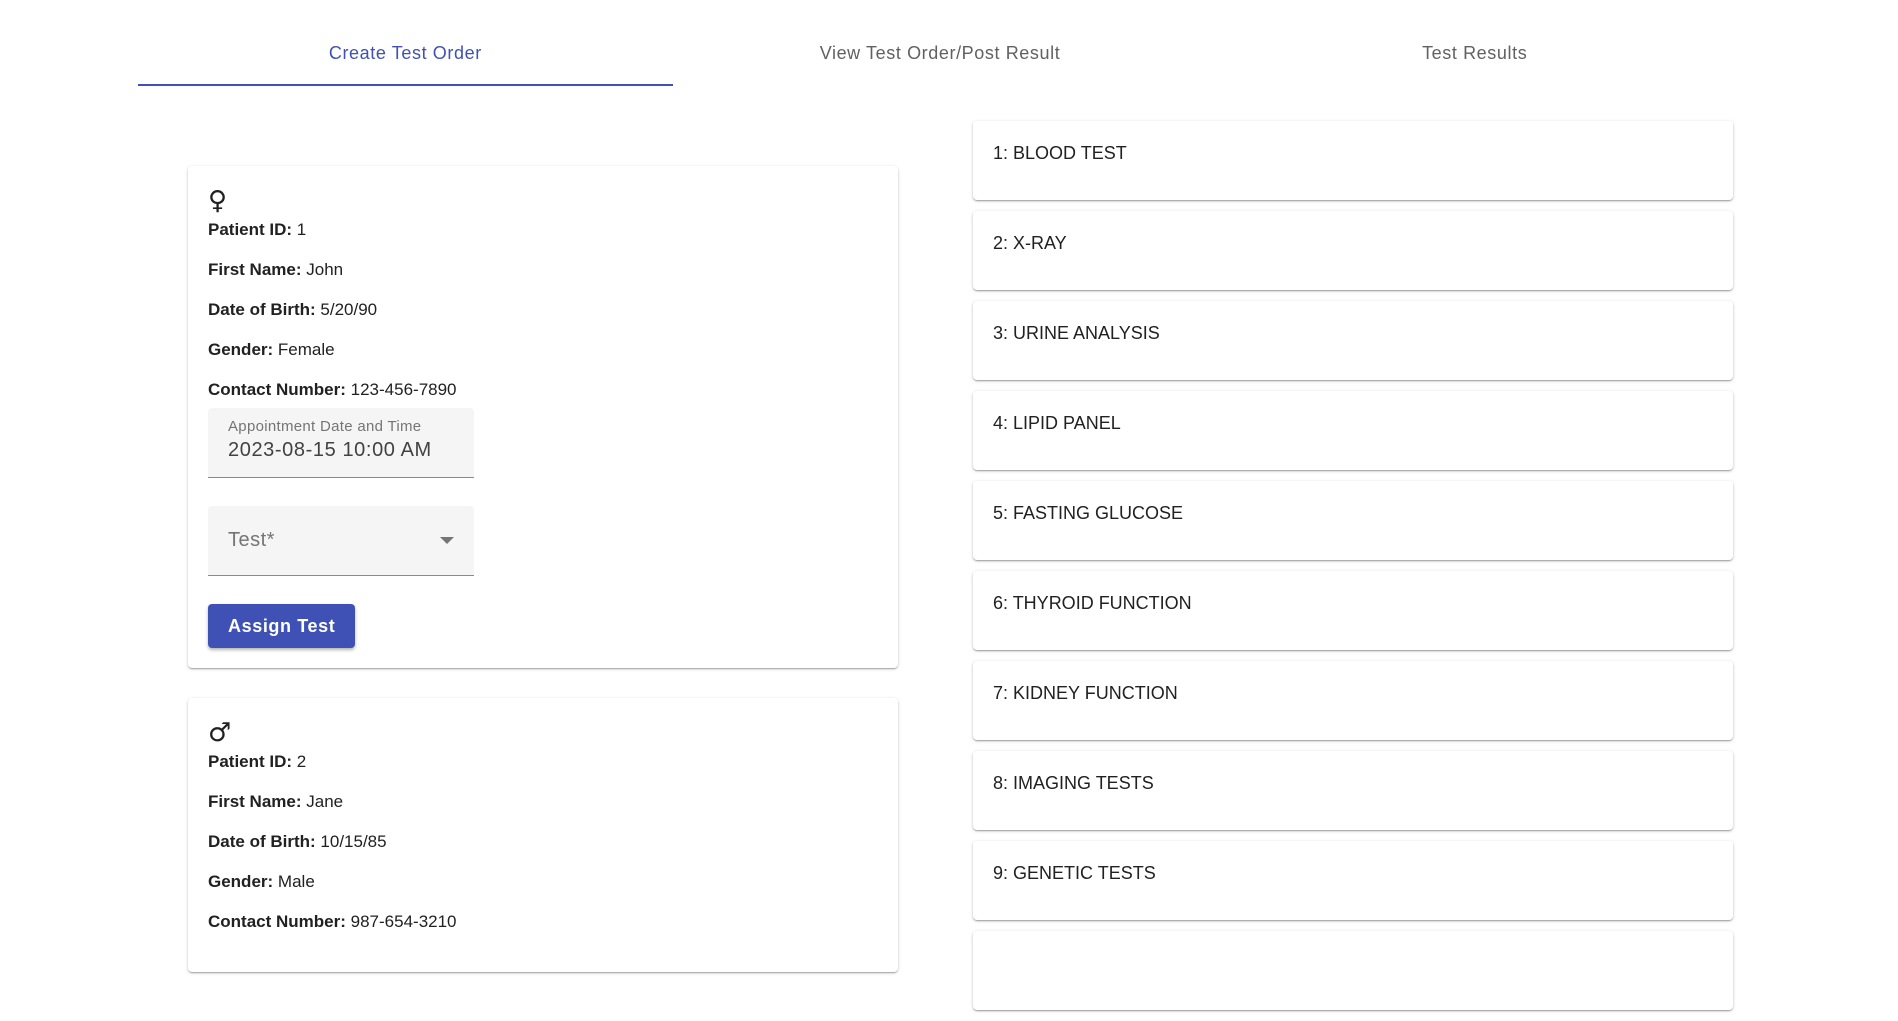 The image size is (1898, 1021). Describe the element at coordinates (325, 801) in the screenshot. I see `first-name-value: Jane` at that location.